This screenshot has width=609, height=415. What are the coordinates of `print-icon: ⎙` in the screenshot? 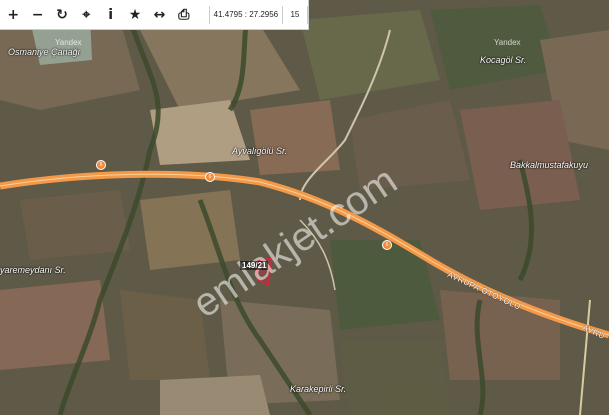 It's located at (184, 15).